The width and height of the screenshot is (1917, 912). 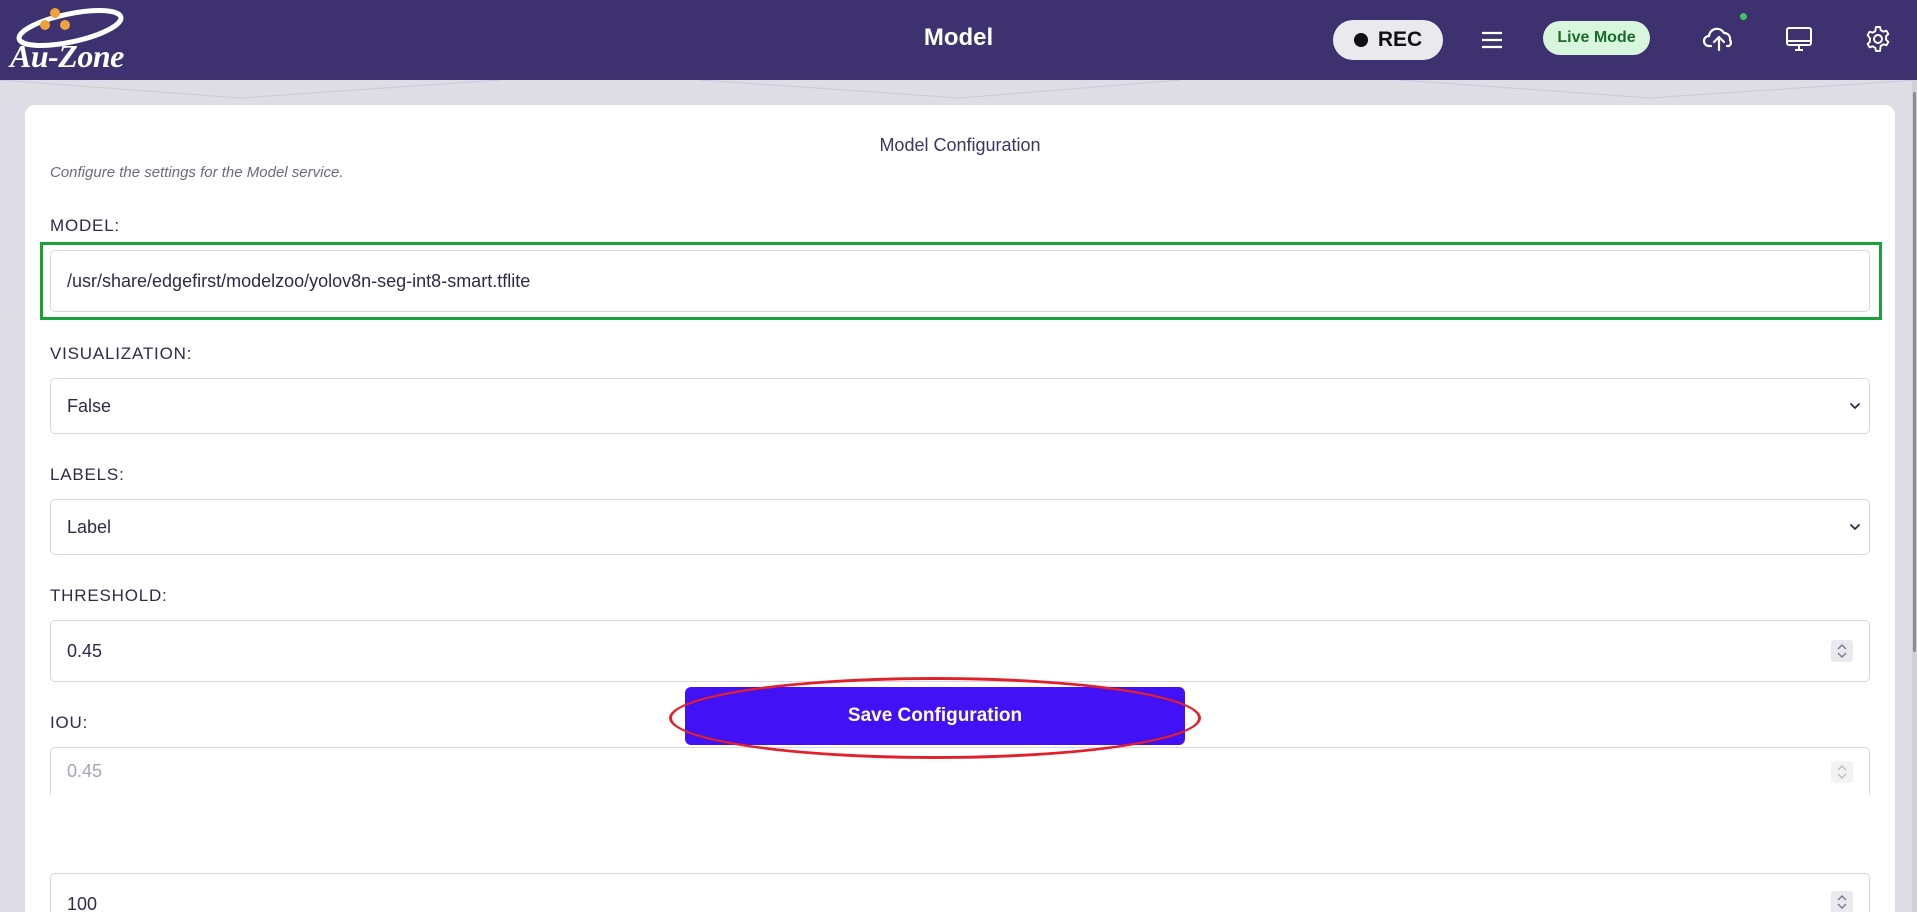 I want to click on max-boxes-input: 100, so click(x=960, y=892).